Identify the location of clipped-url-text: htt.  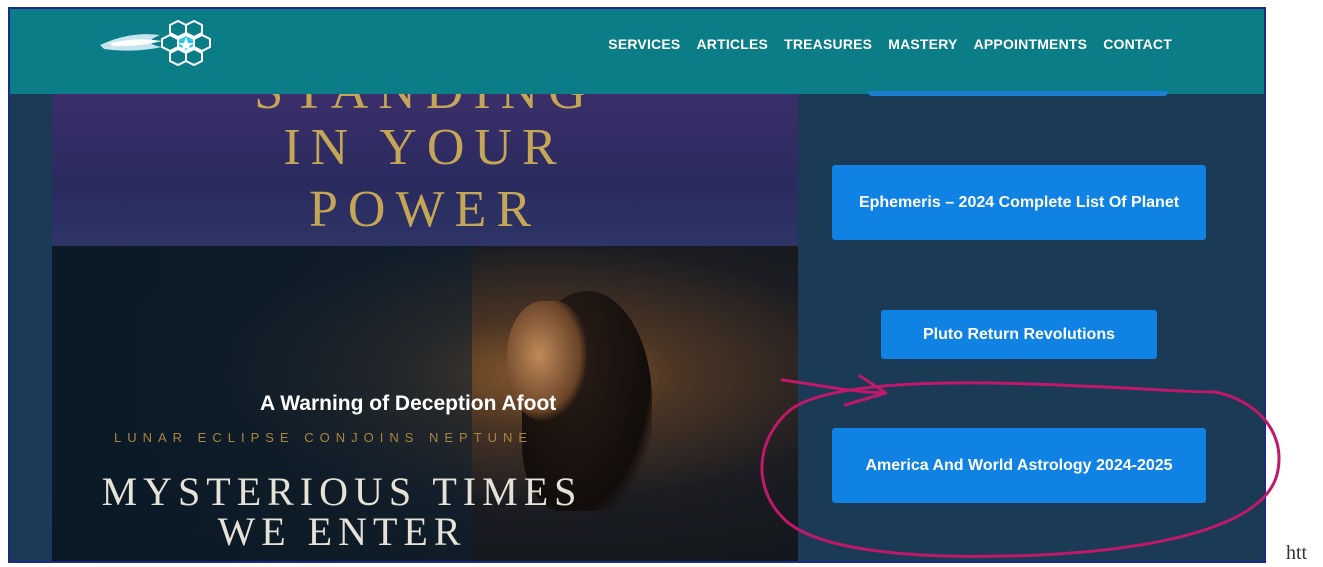
(1297, 553).